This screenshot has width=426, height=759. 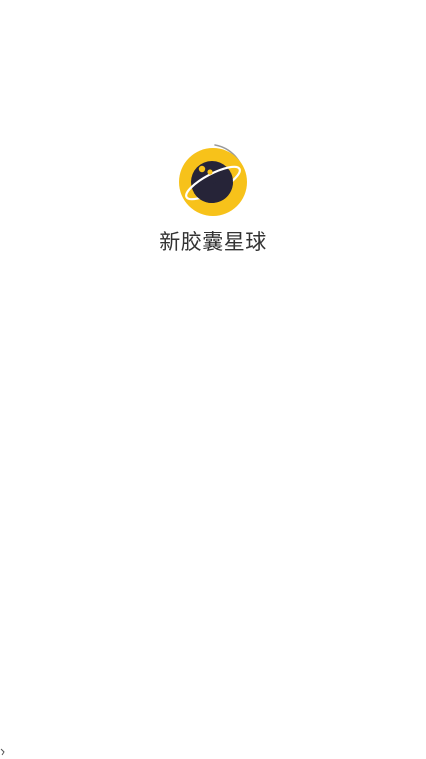 What do you see at coordinates (214, 181) in the screenshot?
I see `planet-logo-icon` at bounding box center [214, 181].